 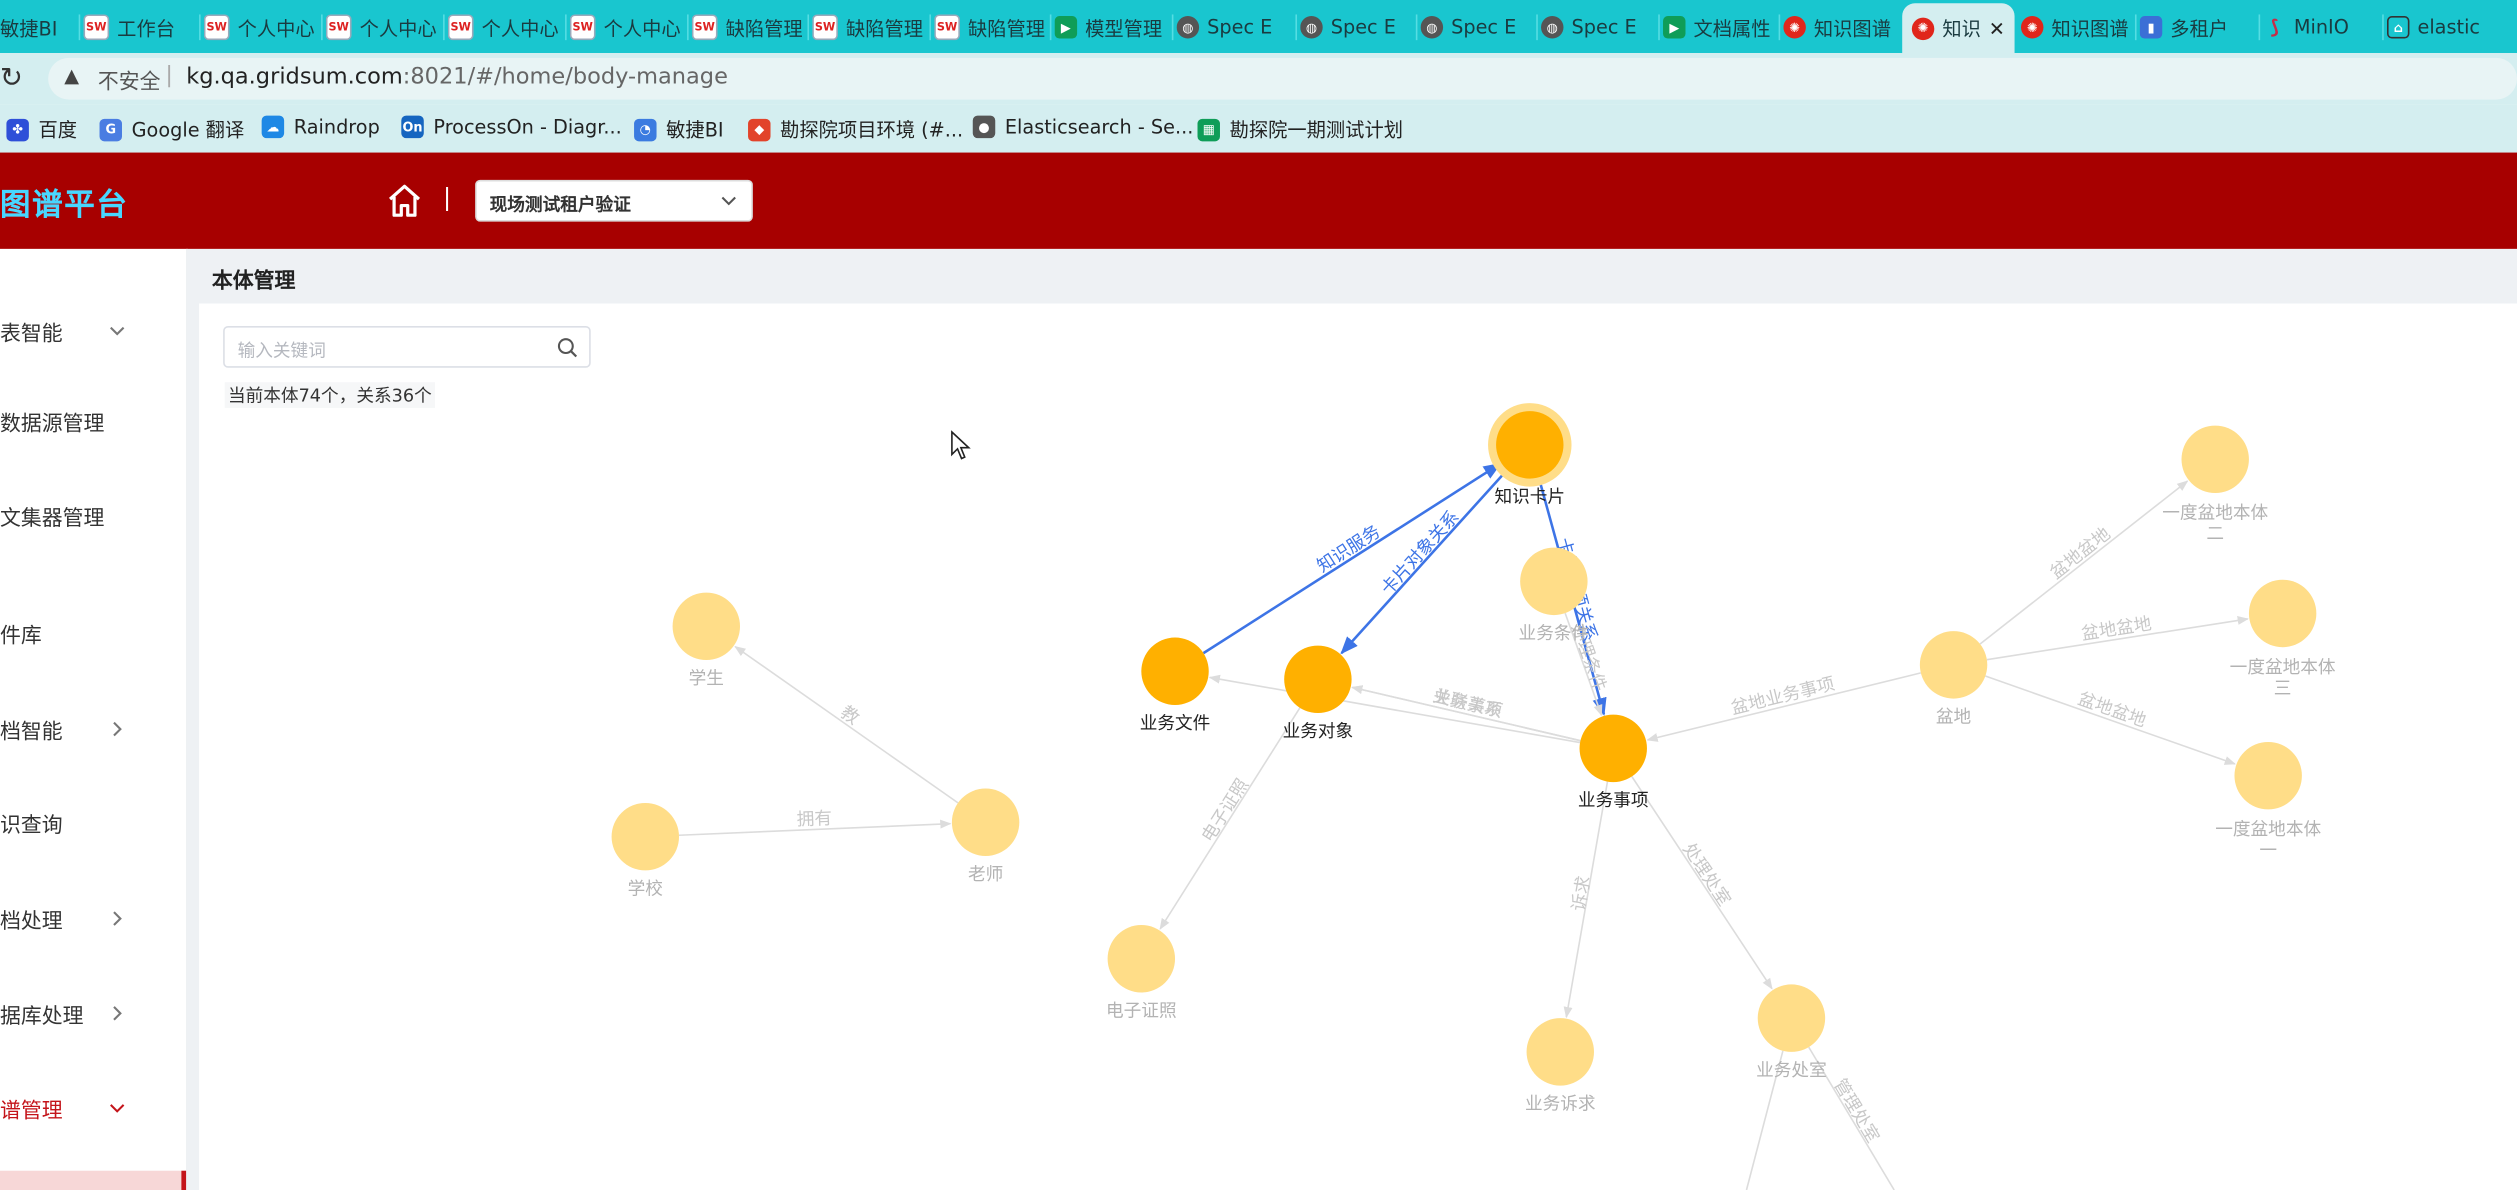 What do you see at coordinates (2117, 637) in the screenshot?
I see `graph-edge-e13: 盆地盆地` at bounding box center [2117, 637].